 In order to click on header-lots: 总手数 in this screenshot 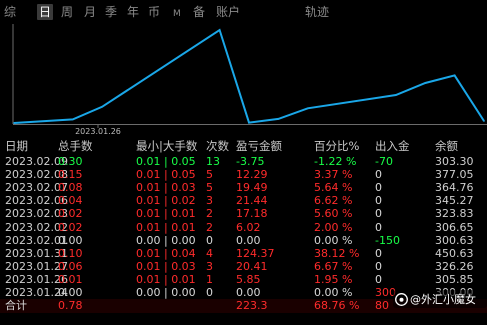, I will do `click(75, 146)`.